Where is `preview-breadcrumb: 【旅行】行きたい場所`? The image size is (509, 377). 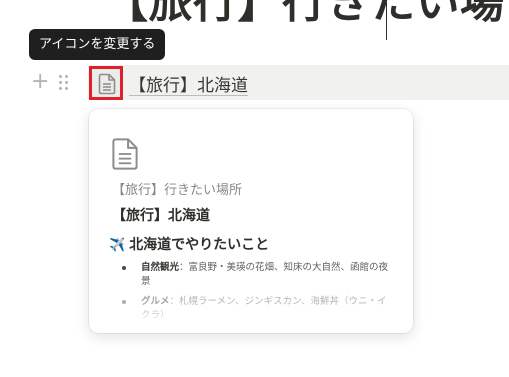 preview-breadcrumb: 【旅行】行きたい場所 is located at coordinates (177, 190).